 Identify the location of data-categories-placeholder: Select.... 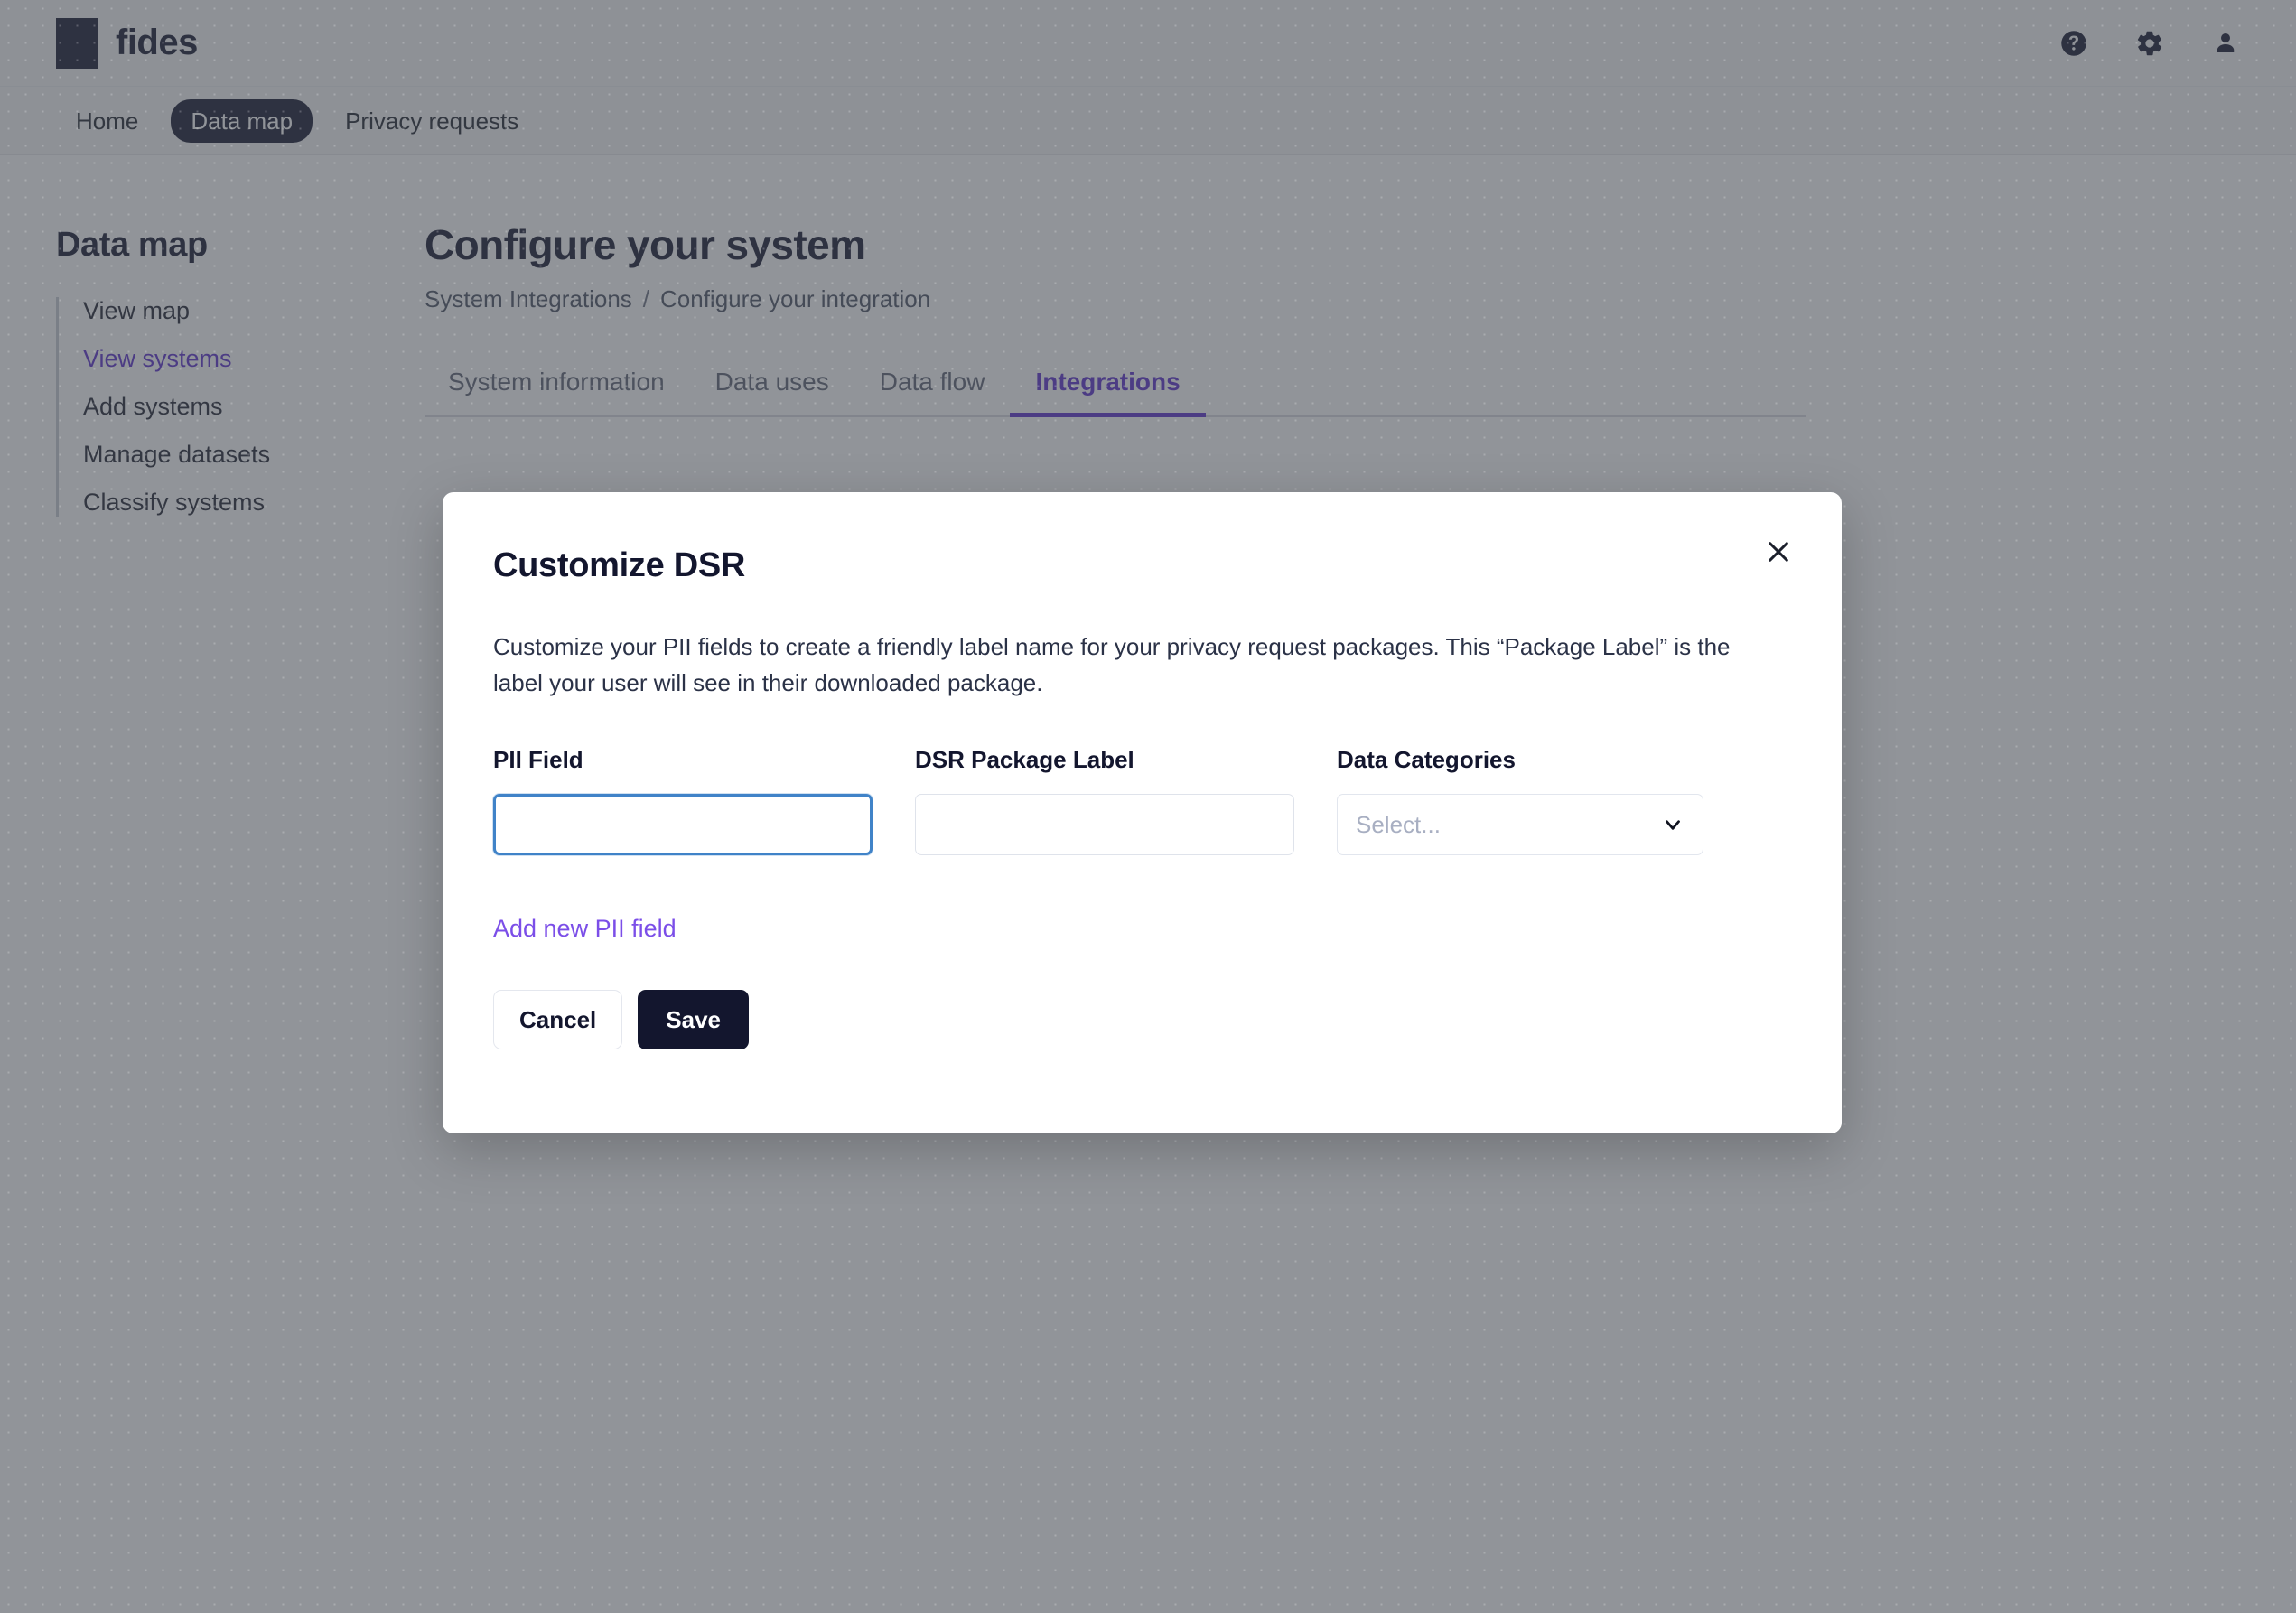
(1398, 824).